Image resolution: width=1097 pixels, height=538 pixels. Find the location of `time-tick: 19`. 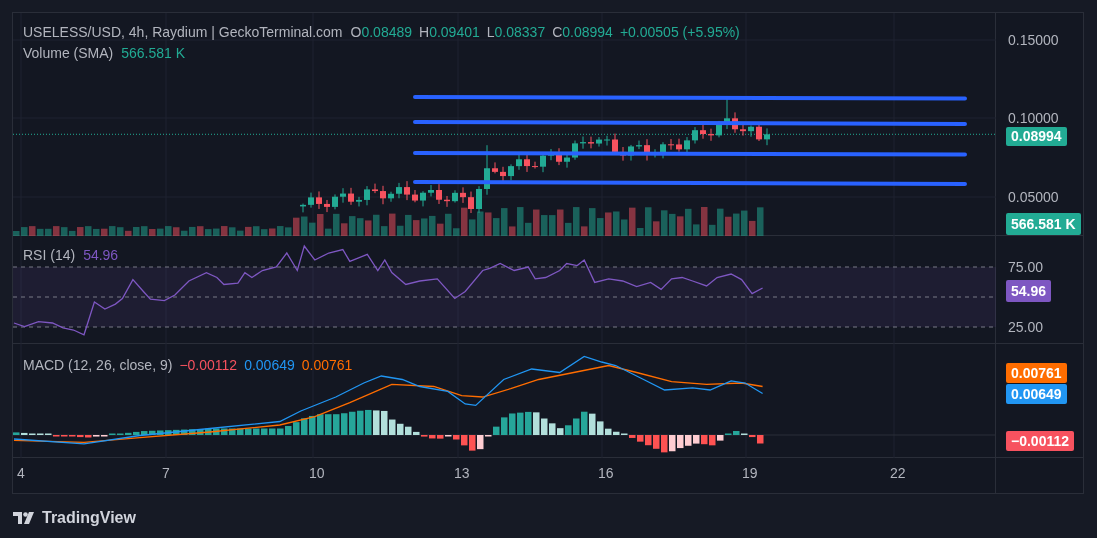

time-tick: 19 is located at coordinates (750, 473).